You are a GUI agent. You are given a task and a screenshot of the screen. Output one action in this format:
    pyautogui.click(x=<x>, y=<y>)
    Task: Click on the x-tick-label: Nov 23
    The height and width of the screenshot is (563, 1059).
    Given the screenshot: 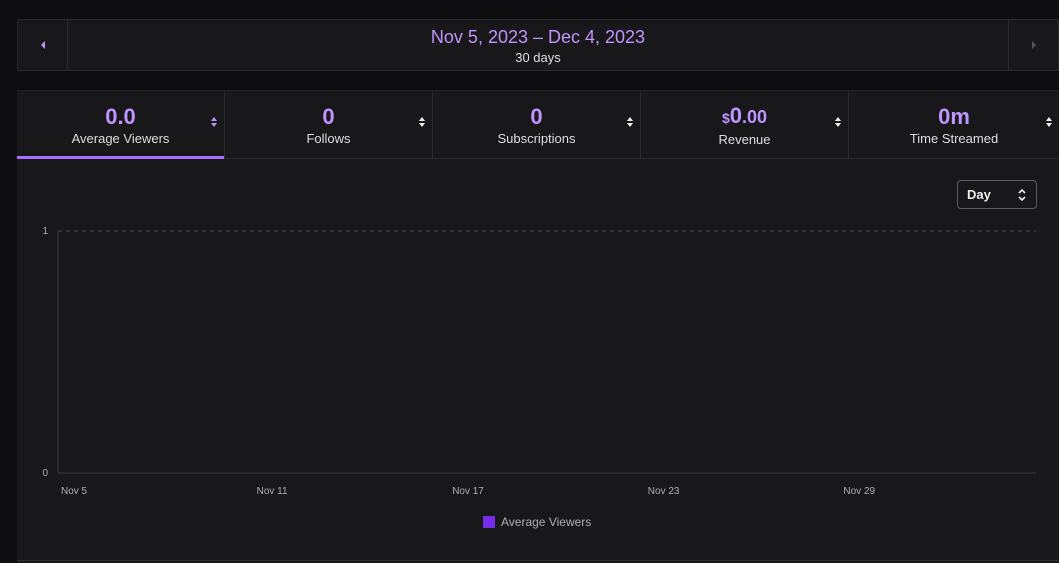 What is the action you would take?
    pyautogui.click(x=664, y=491)
    